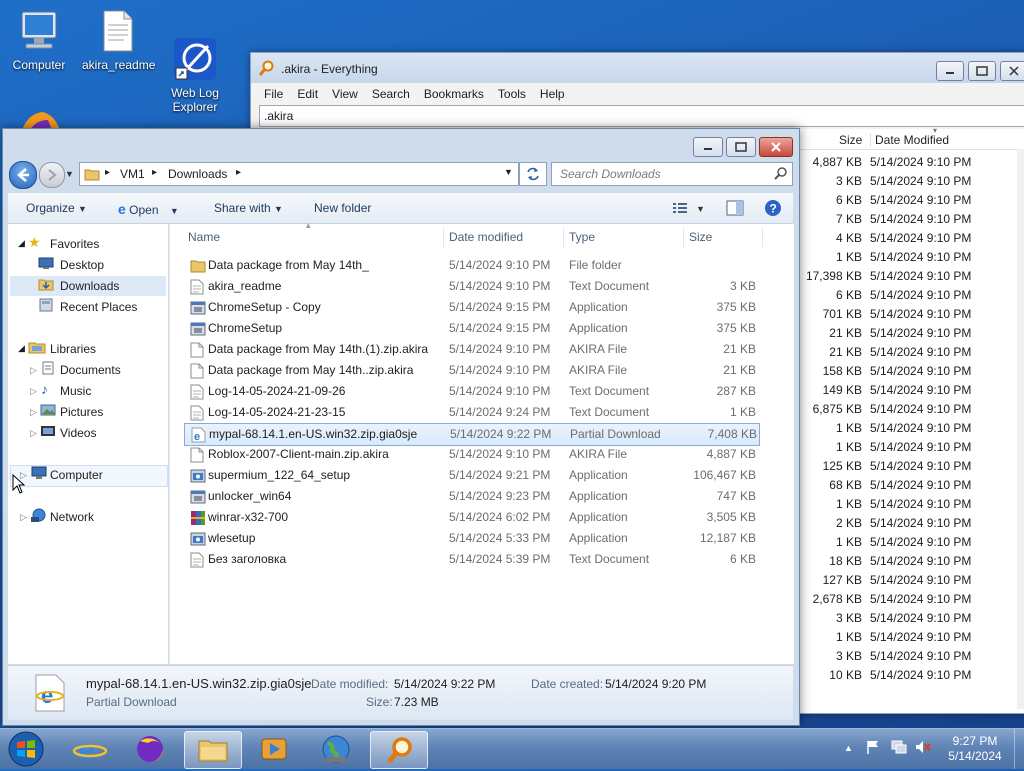 Image resolution: width=1024 pixels, height=771 pixels. What do you see at coordinates (1019, 749) in the screenshot?
I see `show-desktop-button` at bounding box center [1019, 749].